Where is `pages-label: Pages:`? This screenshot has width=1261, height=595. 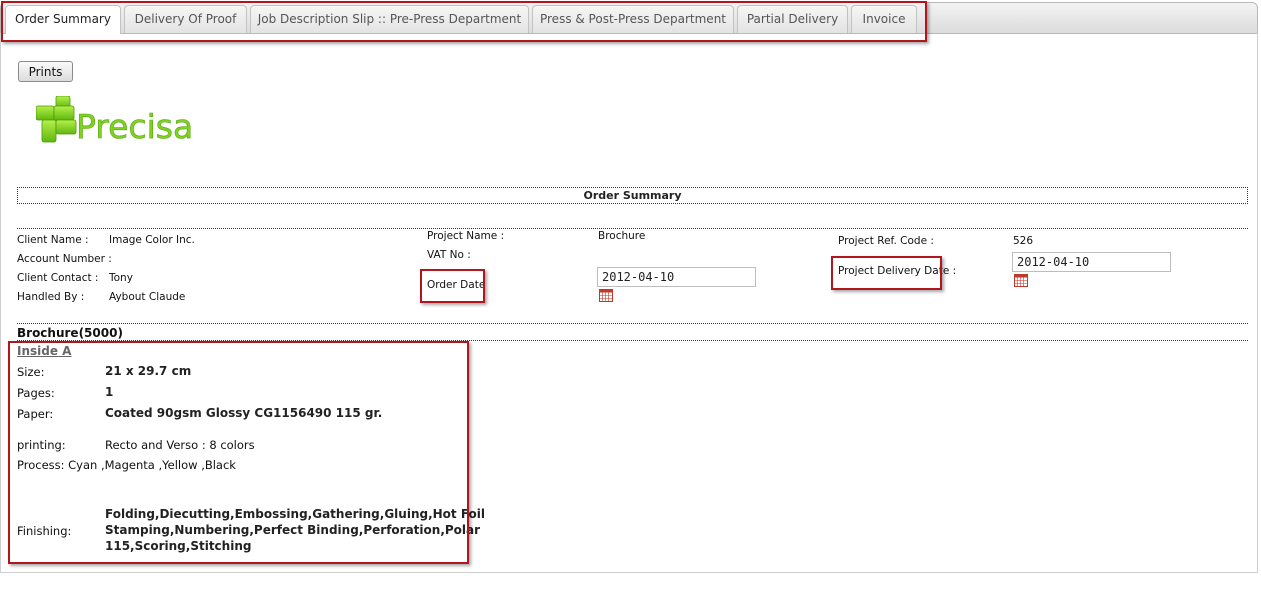
pages-label: Pages: is located at coordinates (36, 393).